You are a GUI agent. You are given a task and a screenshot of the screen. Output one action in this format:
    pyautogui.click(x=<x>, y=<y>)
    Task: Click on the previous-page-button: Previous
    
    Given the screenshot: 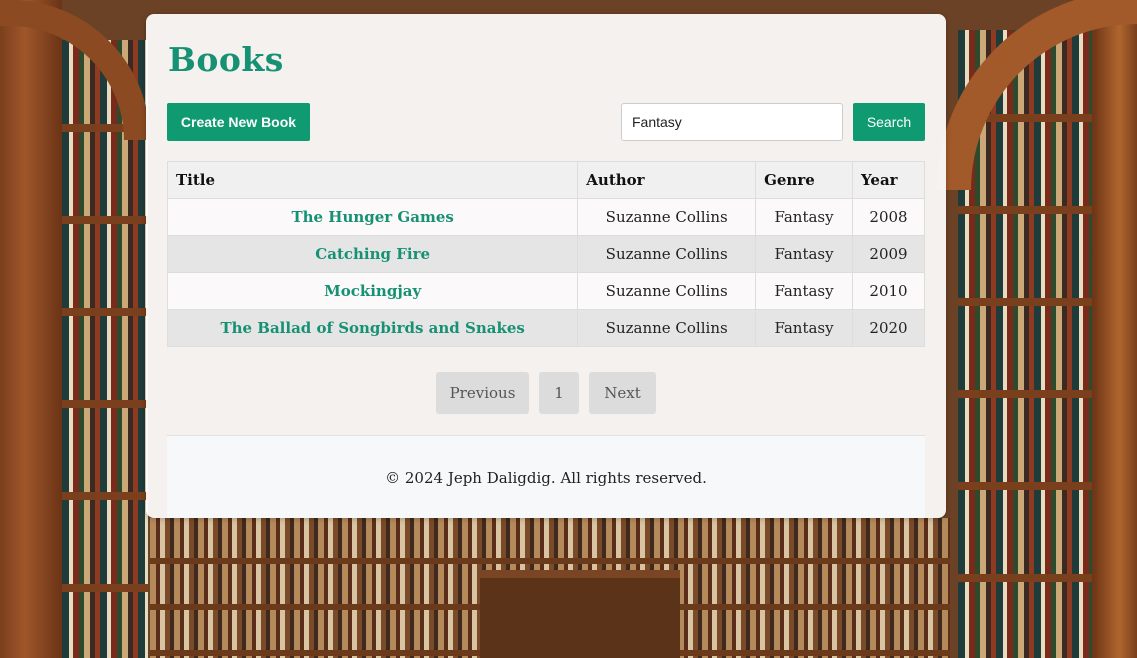 What is the action you would take?
    pyautogui.click(x=482, y=393)
    